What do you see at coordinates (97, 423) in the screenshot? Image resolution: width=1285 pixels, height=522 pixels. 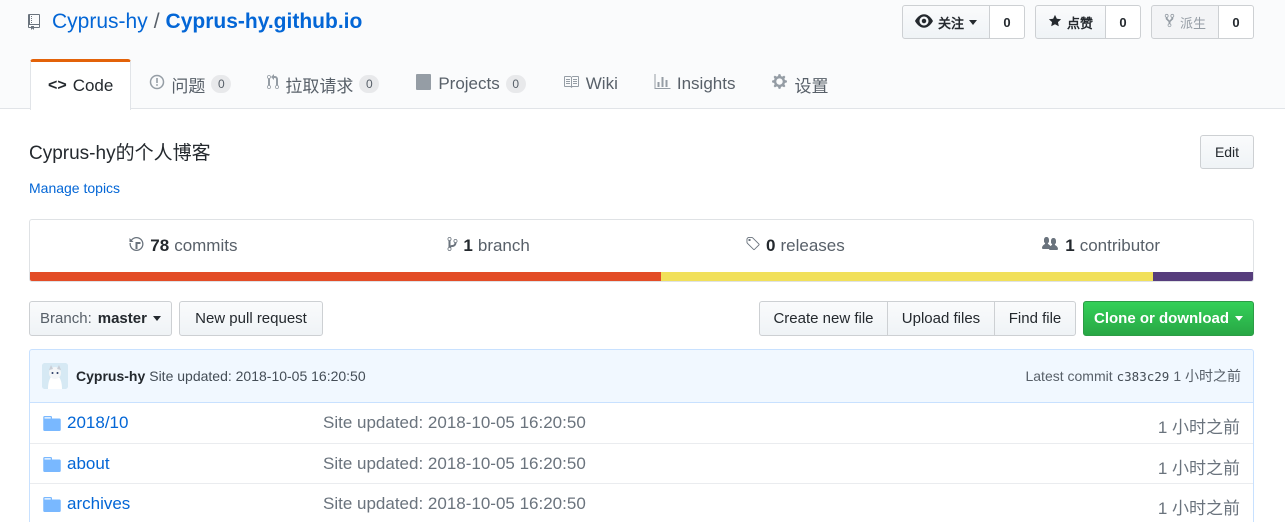 I see `file-name-link: 2018/10` at bounding box center [97, 423].